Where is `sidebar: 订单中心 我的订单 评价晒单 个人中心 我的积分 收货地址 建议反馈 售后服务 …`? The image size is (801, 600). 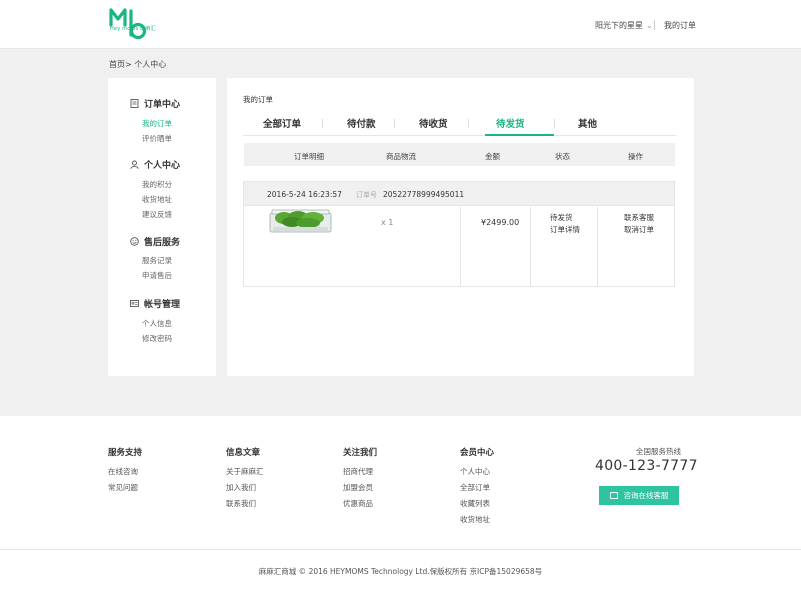 sidebar: 订单中心 我的订单 评价晒单 个人中心 我的积分 收货地址 建议反馈 售后服务 … is located at coordinates (162, 227).